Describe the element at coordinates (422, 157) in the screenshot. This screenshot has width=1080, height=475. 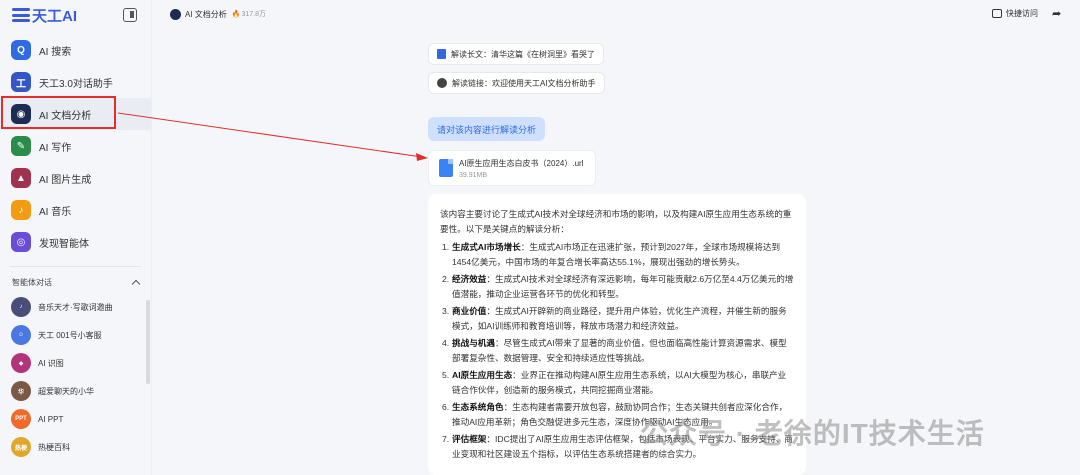
I see `arrow-head` at that location.